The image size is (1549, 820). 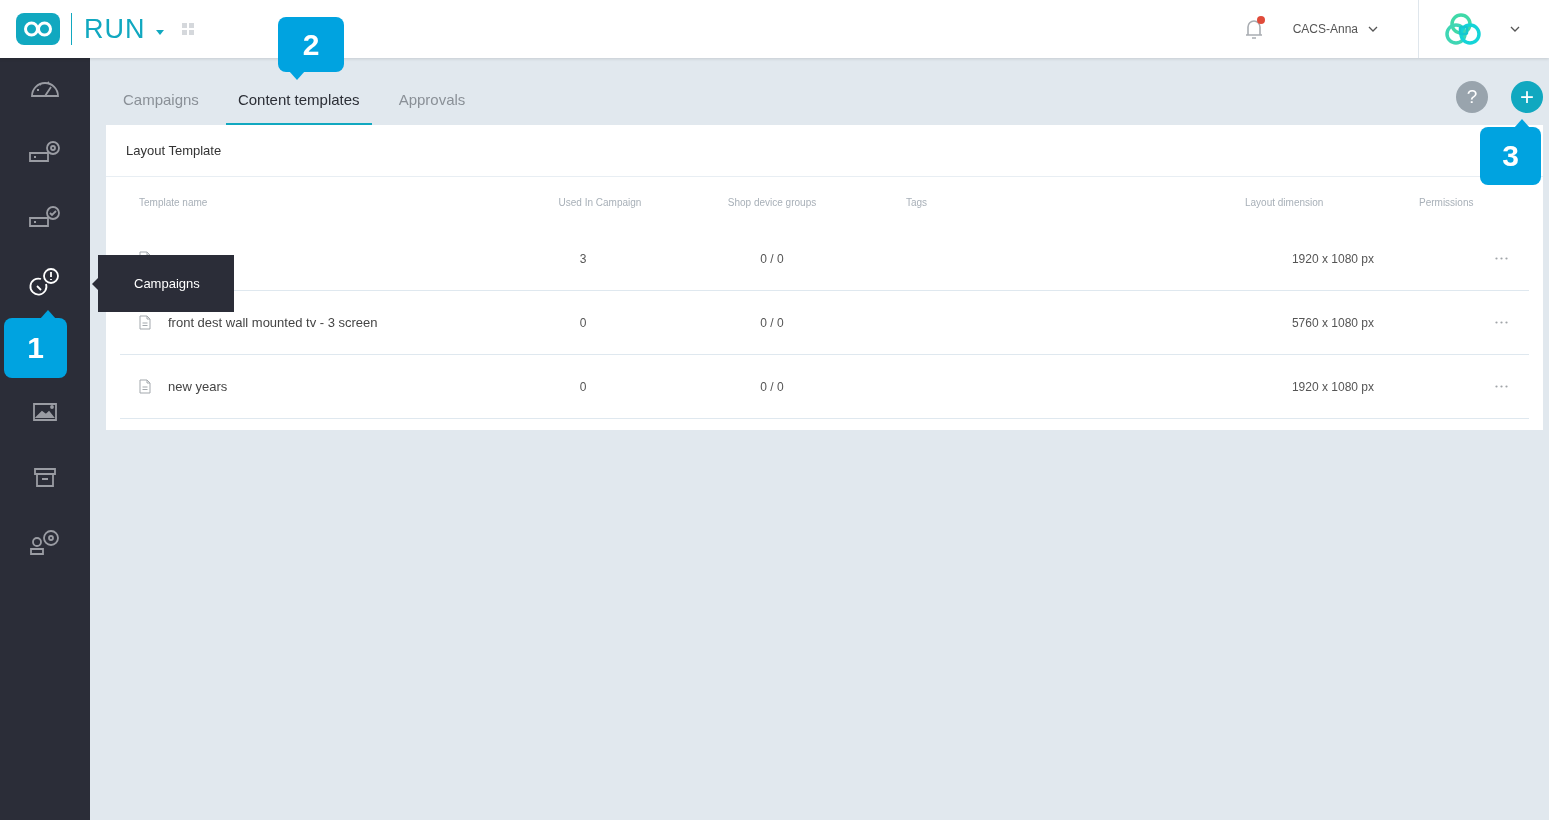 I want to click on column-header: Shop device groups, so click(x=772, y=202).